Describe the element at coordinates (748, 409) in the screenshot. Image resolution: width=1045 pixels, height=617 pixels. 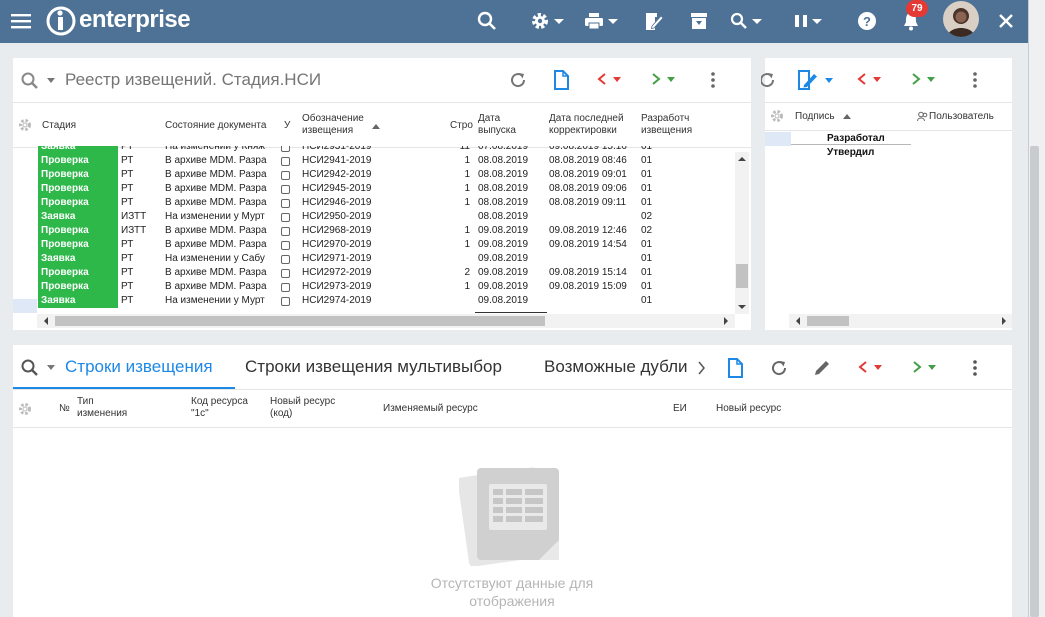
I see `column-header-new-resource: Новый ресурс` at that location.